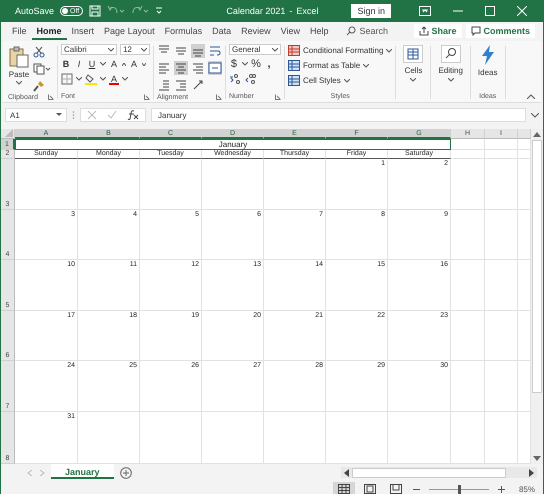  Describe the element at coordinates (36, 115) in the screenshot. I see `name-box: A1` at that location.